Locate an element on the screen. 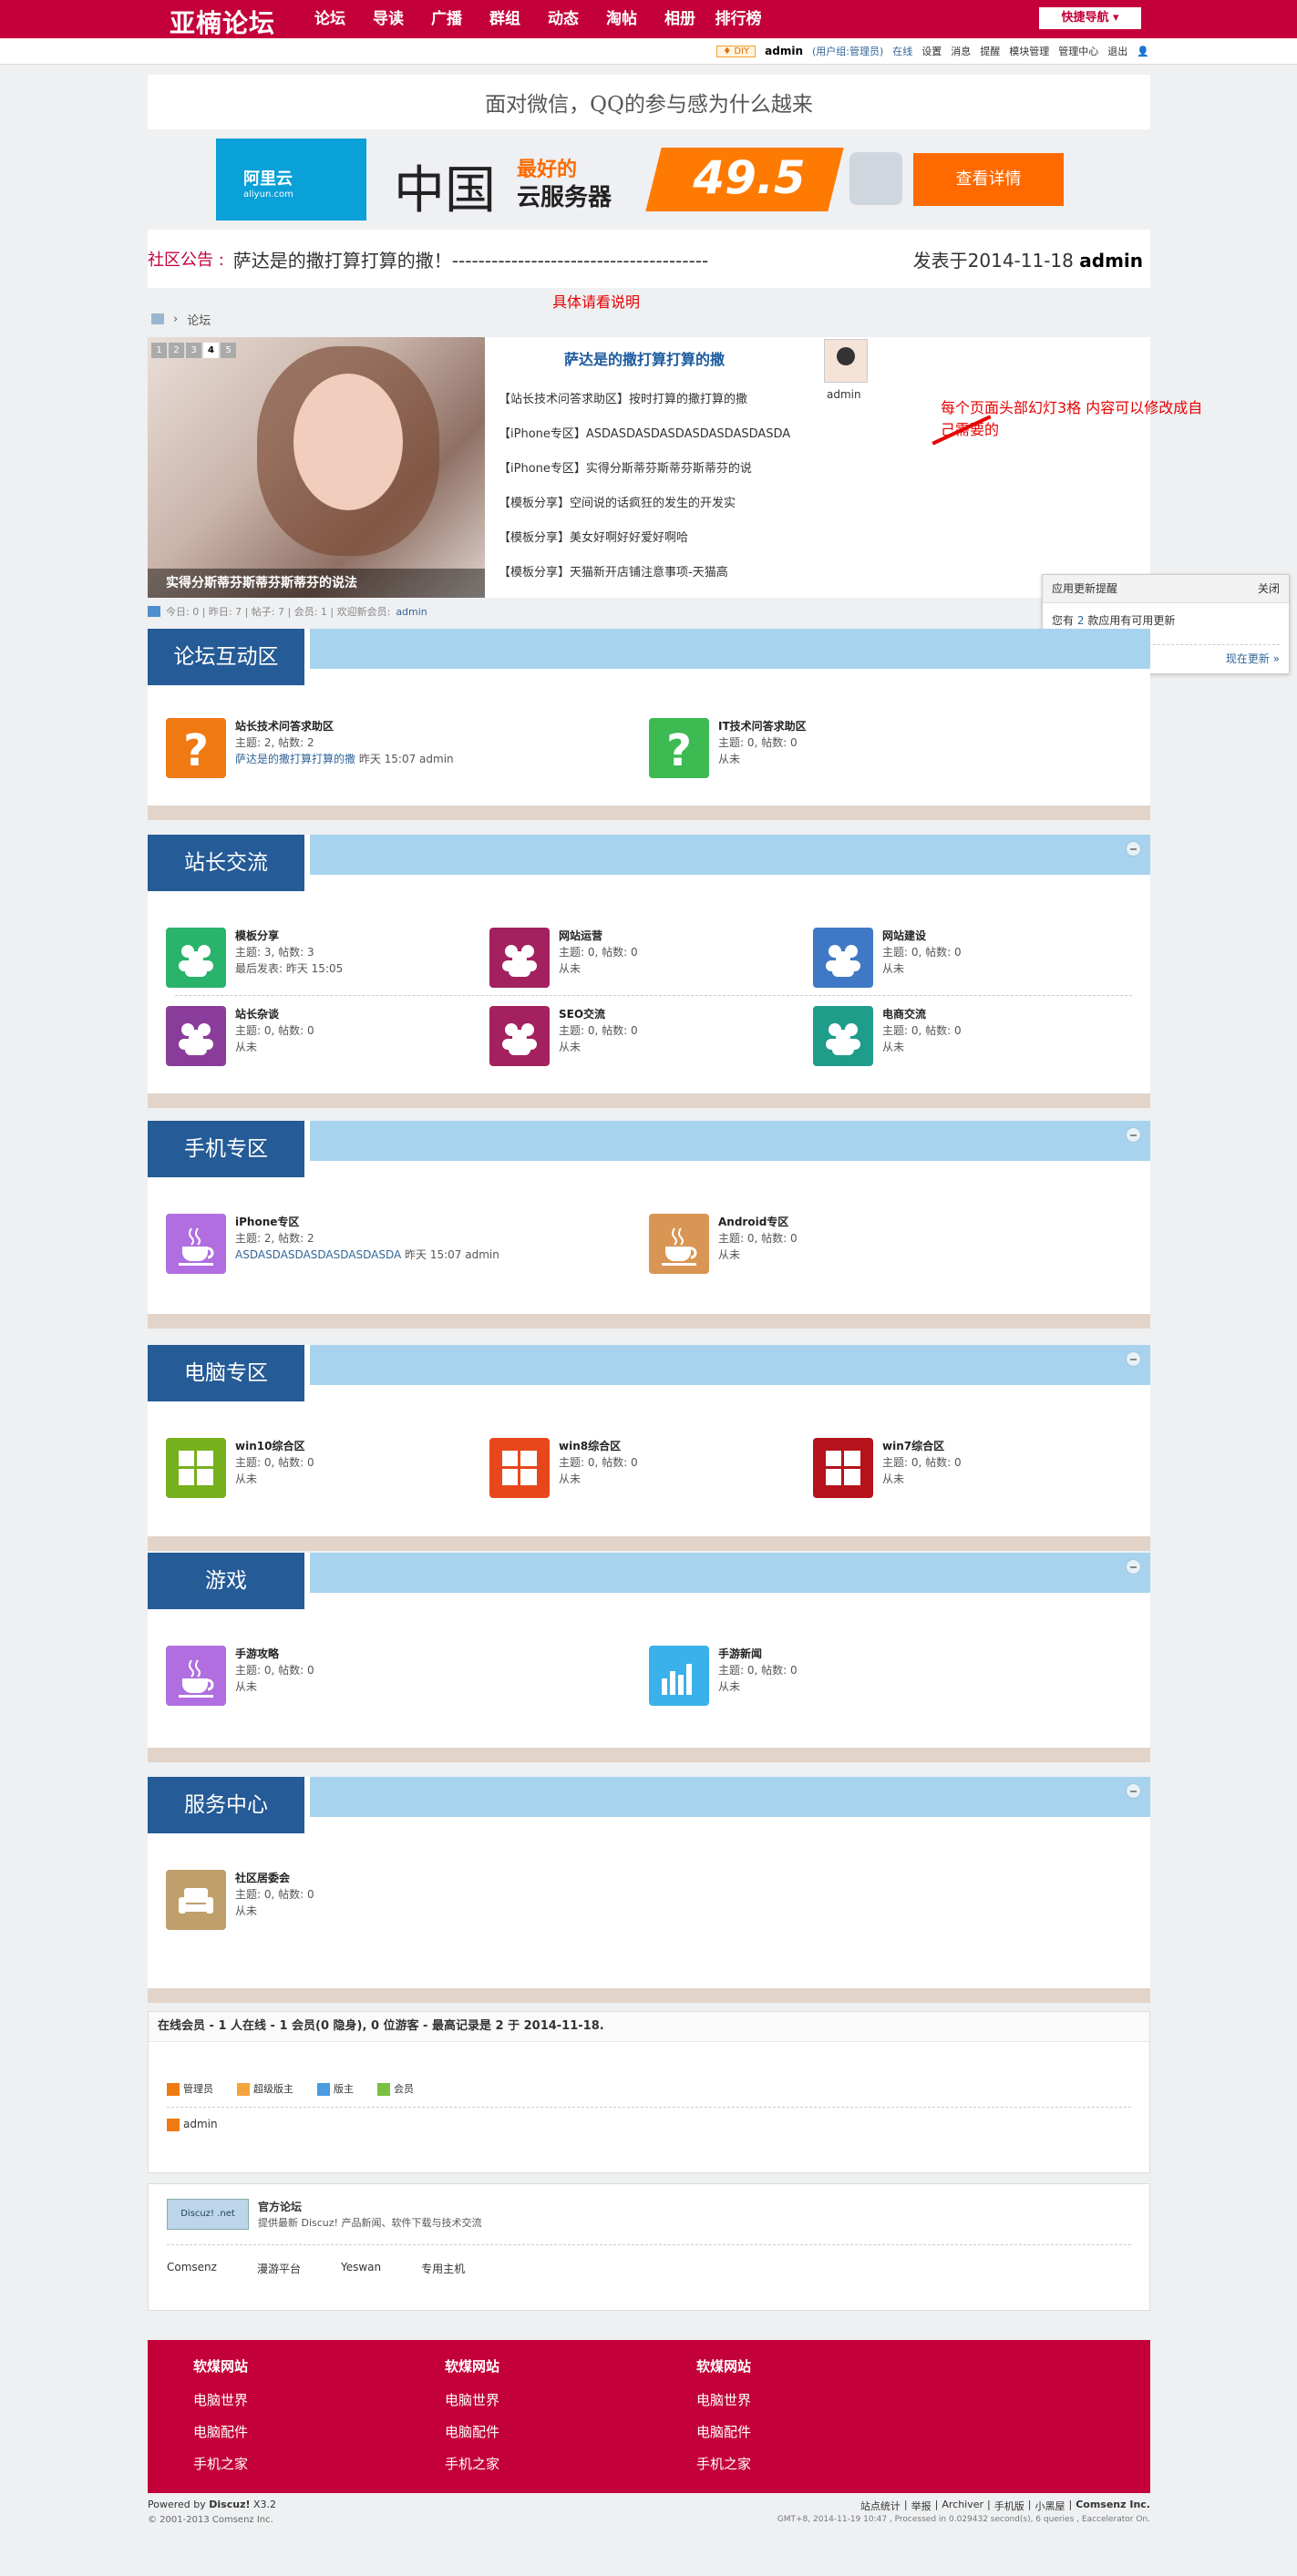  forum-name: 电商交流 is located at coordinates (904, 1013).